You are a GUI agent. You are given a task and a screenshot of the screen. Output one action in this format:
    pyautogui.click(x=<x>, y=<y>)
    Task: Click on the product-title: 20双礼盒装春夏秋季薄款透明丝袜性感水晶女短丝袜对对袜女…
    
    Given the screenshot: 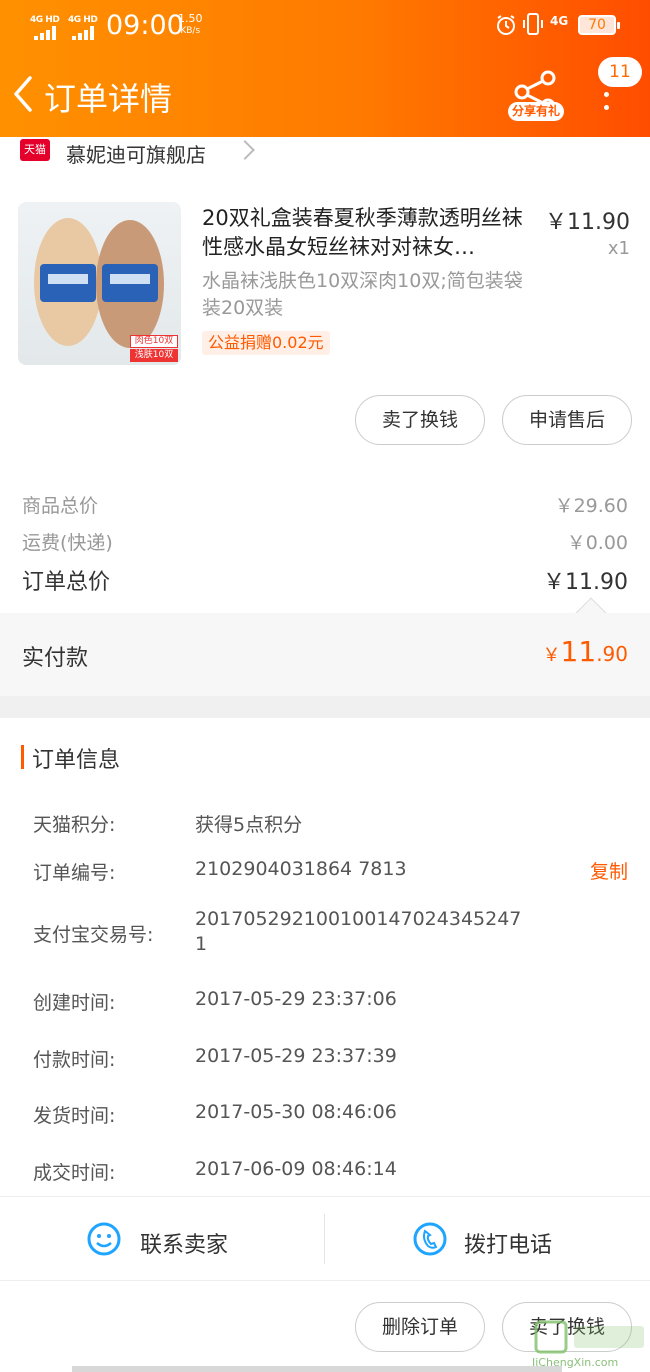 What is the action you would take?
    pyautogui.click(x=370, y=233)
    